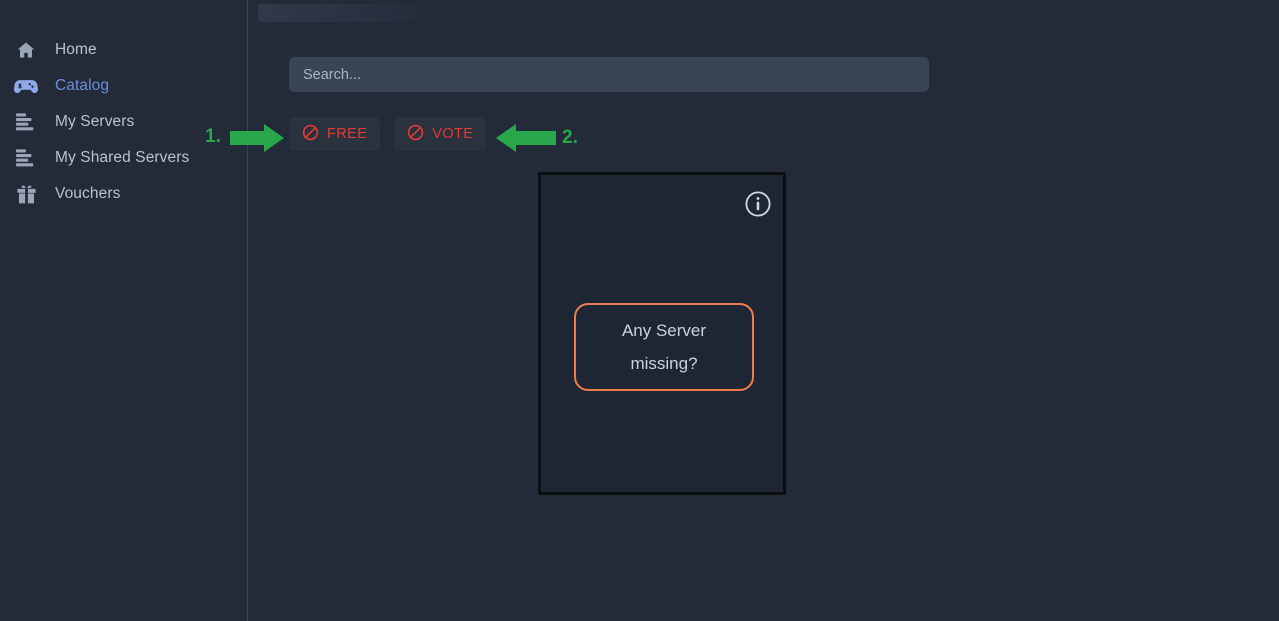 The image size is (1279, 621). I want to click on filter-button-row: FREE VOTE, so click(388, 134).